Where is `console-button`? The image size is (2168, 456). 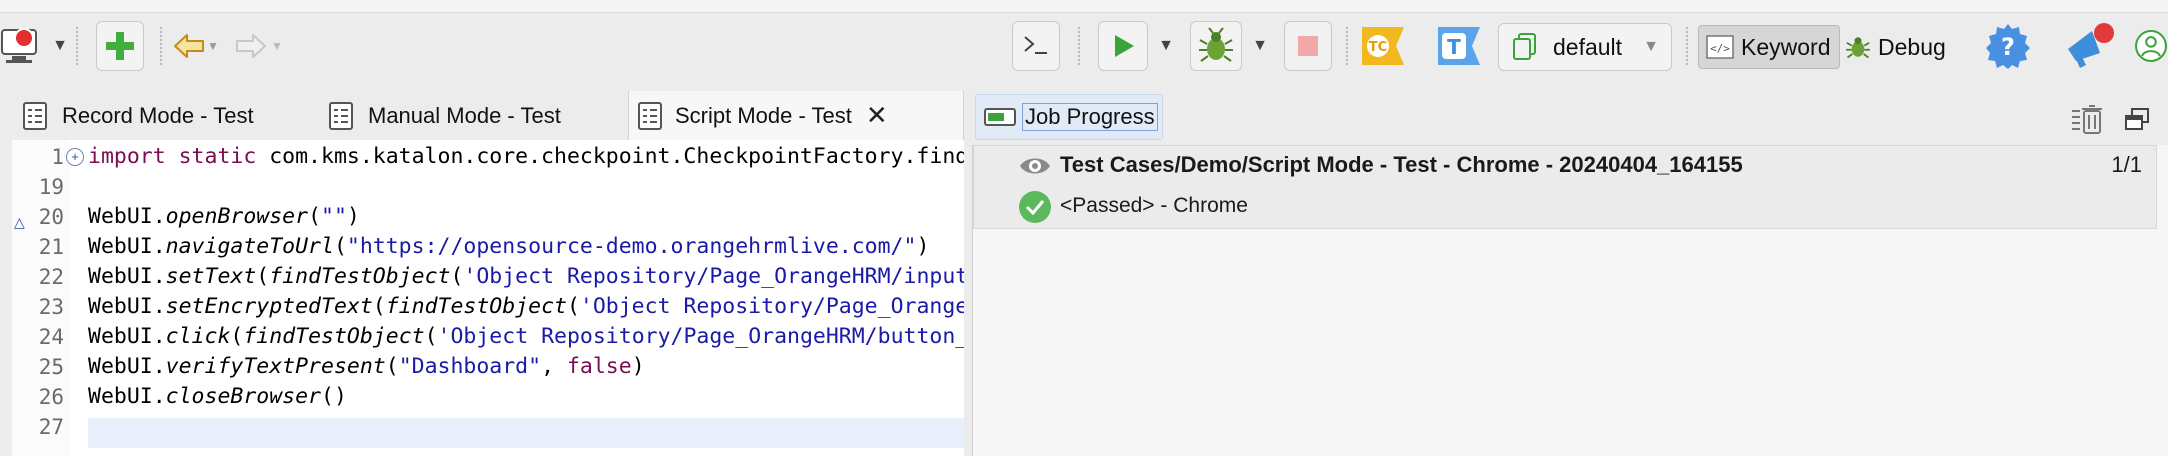
console-button is located at coordinates (1036, 46).